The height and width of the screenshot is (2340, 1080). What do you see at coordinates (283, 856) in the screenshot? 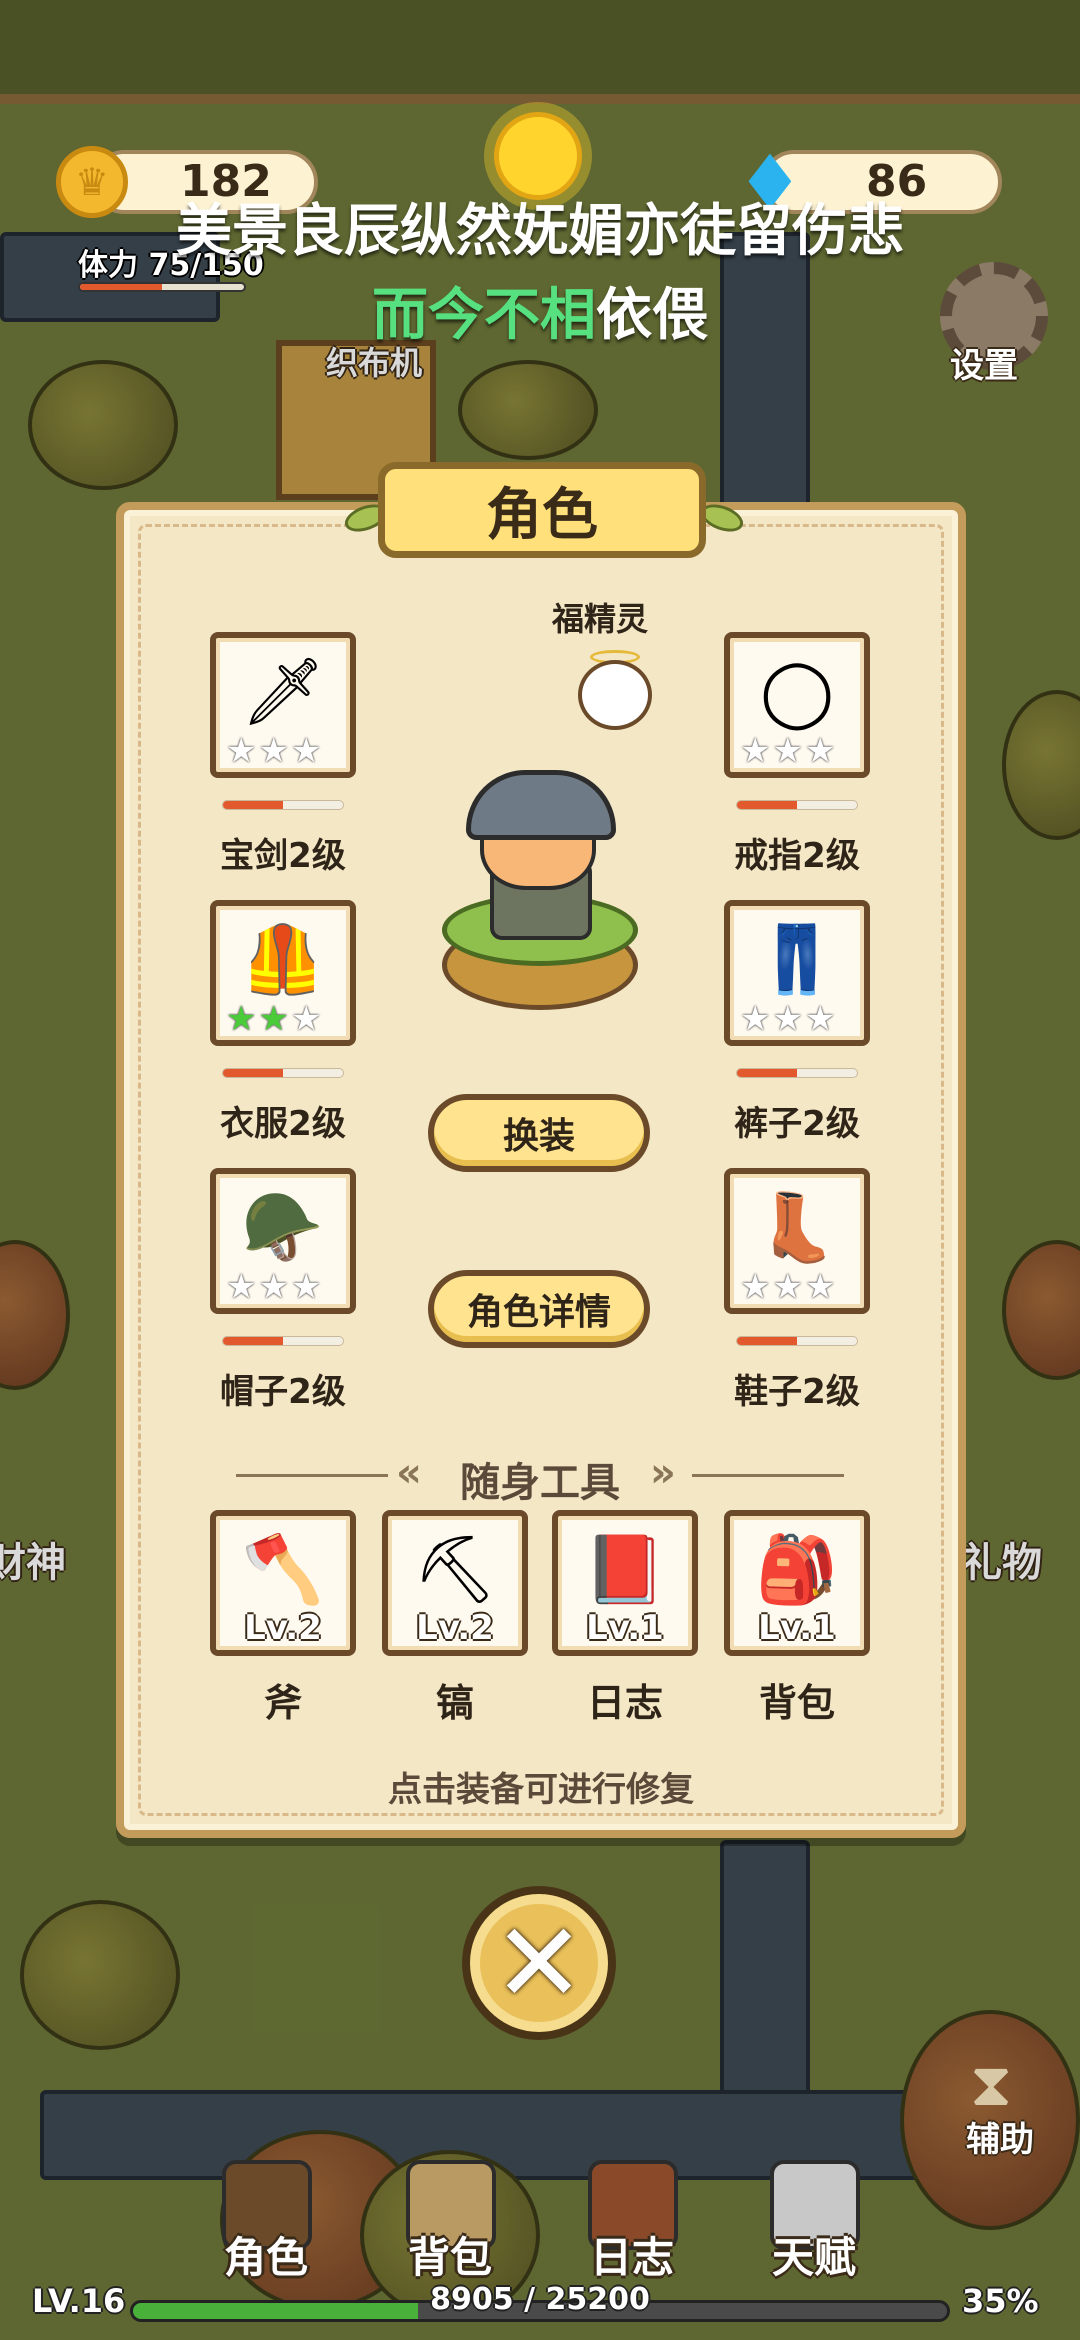
I see `equipment-label: 宝剑2级` at bounding box center [283, 856].